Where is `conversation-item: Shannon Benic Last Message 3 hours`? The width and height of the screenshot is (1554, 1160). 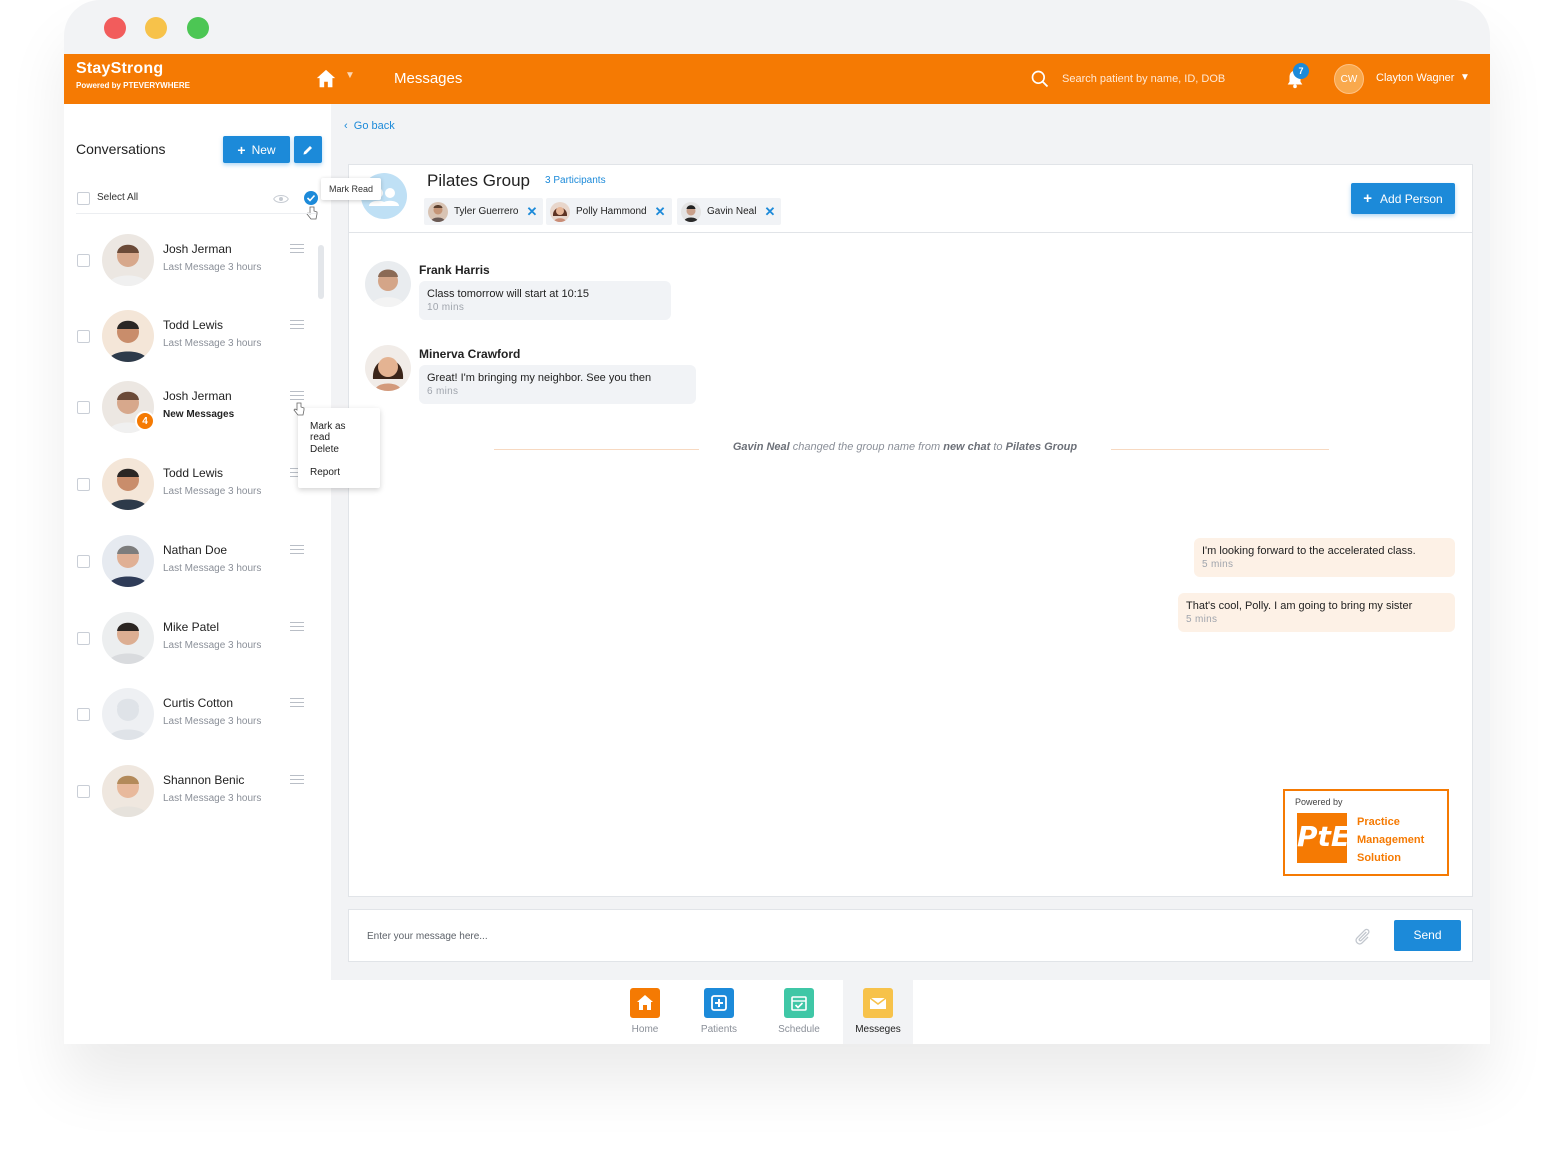 conversation-item: Shannon Benic Last Message 3 hours is located at coordinates (194, 796).